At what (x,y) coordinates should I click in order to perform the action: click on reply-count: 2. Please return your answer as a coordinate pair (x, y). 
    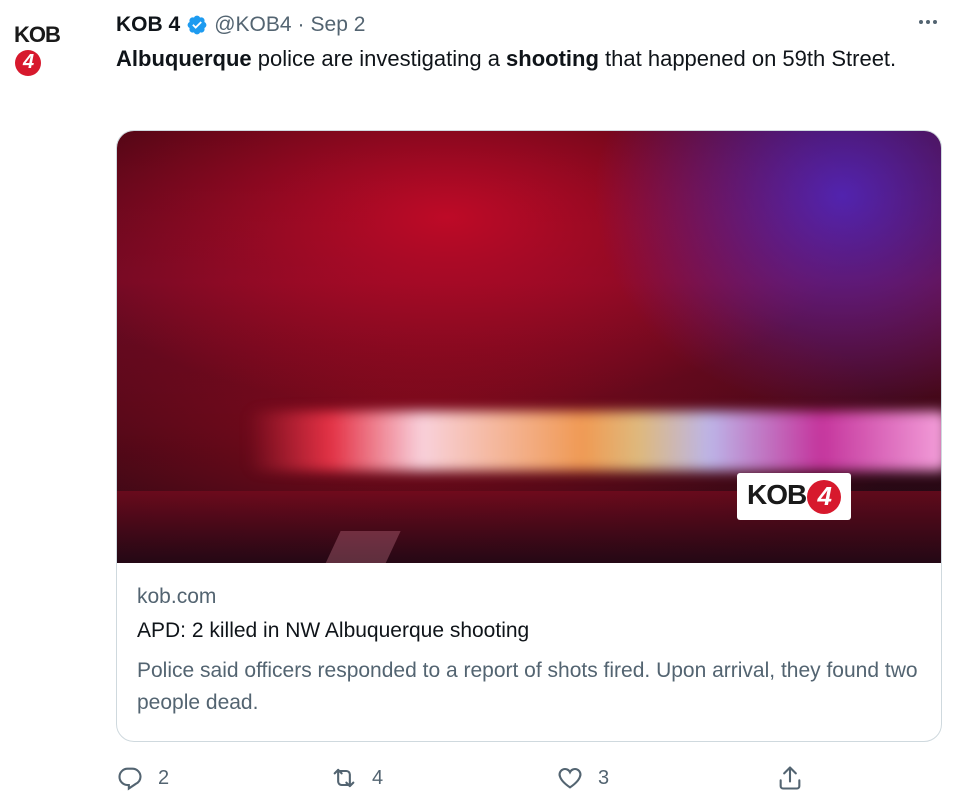
    Looking at the image, I should click on (164, 777).